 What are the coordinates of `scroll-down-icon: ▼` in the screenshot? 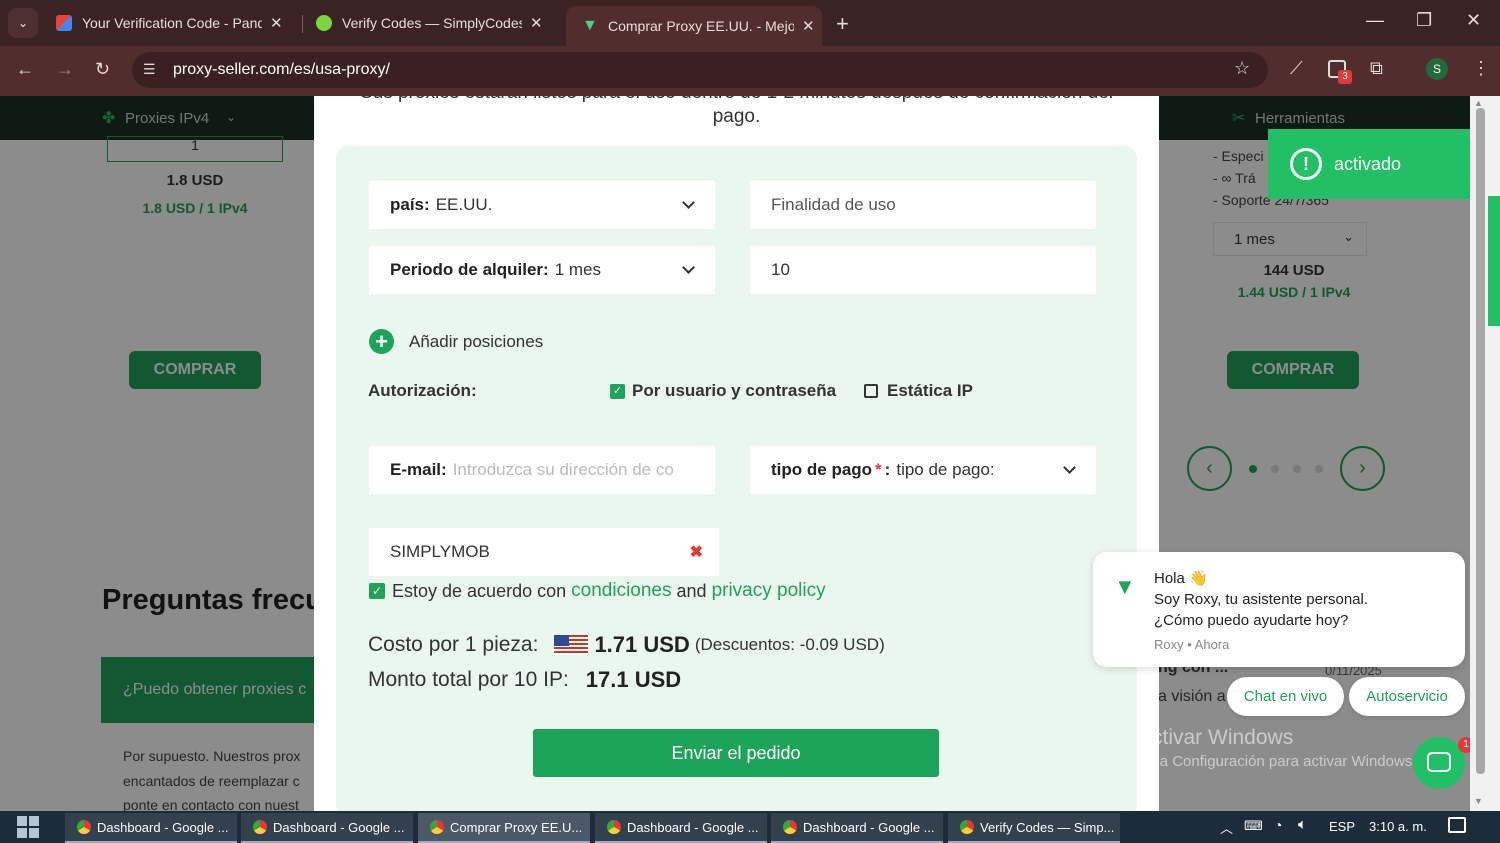 It's located at (1478, 801).